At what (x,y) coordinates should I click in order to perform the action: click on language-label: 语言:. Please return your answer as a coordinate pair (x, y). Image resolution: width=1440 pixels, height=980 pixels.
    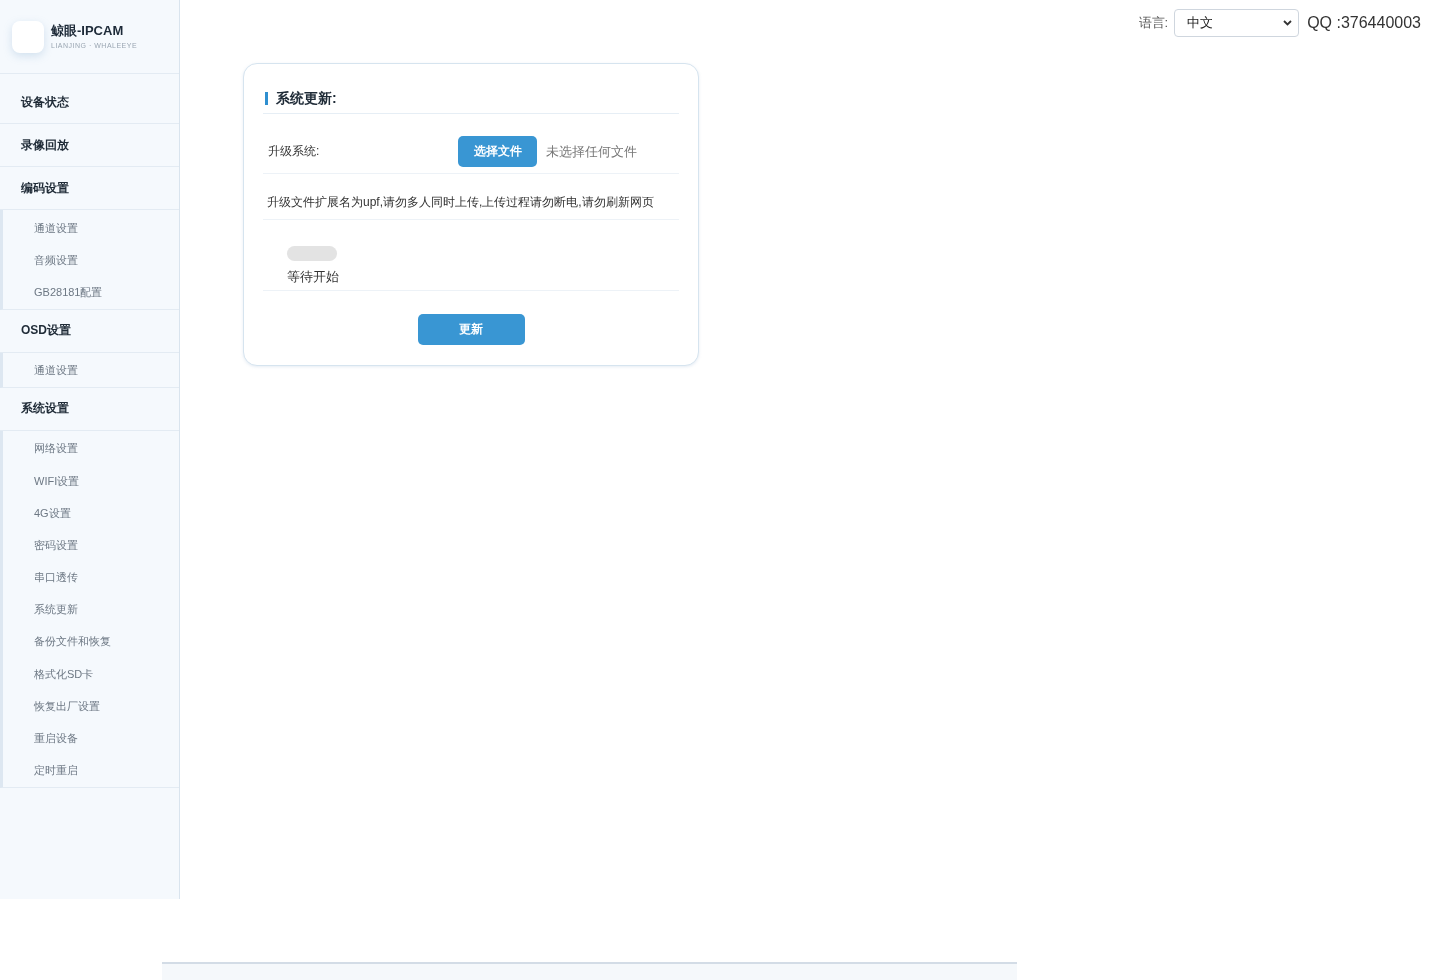
    Looking at the image, I should click on (1153, 23).